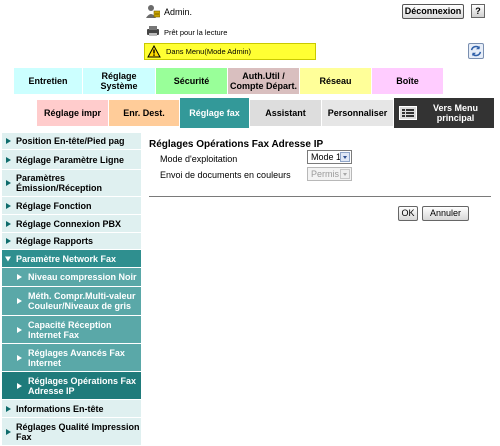 Image resolution: width=500 pixels, height=446 pixels. I want to click on tab-print-settings: Réglage impr, so click(73, 113).